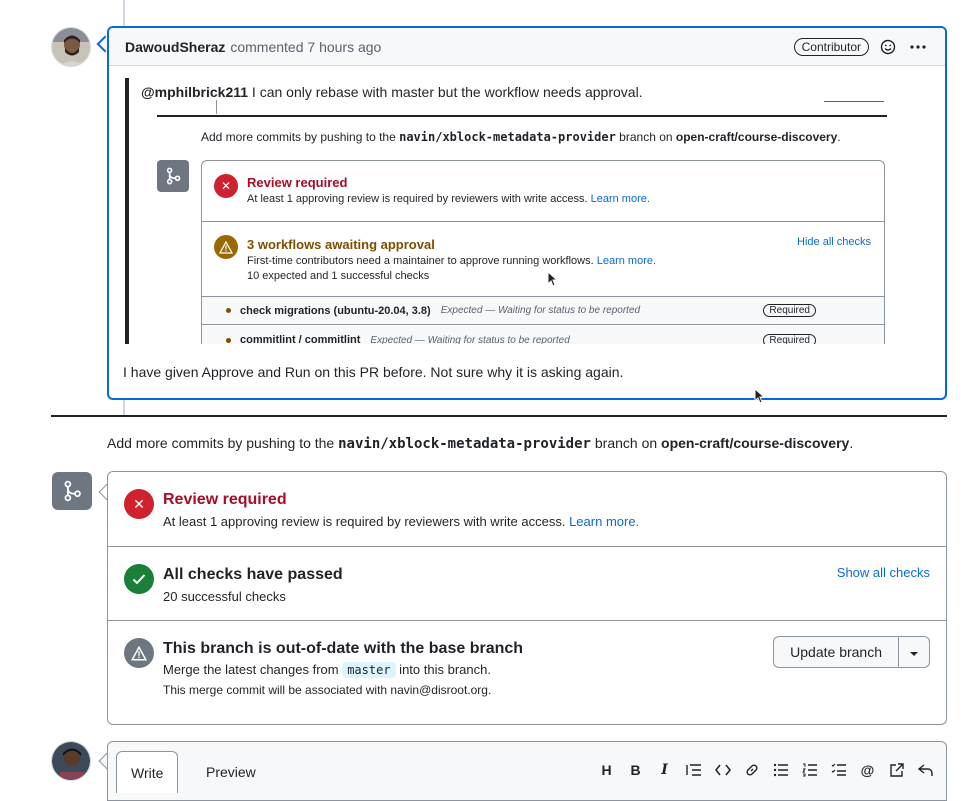  I want to click on comment-author: DawoudSheraz, so click(175, 47).